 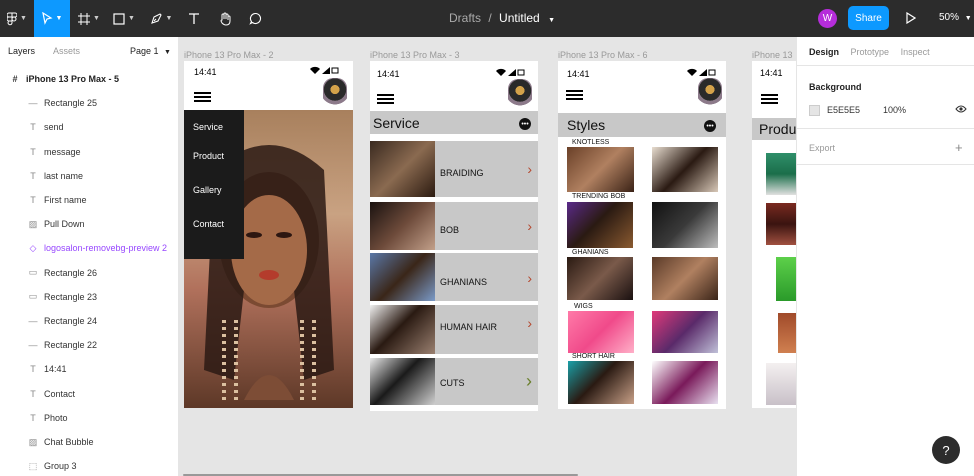 What do you see at coordinates (601, 332) in the screenshot?
I see `style-photo-wigs-a` at bounding box center [601, 332].